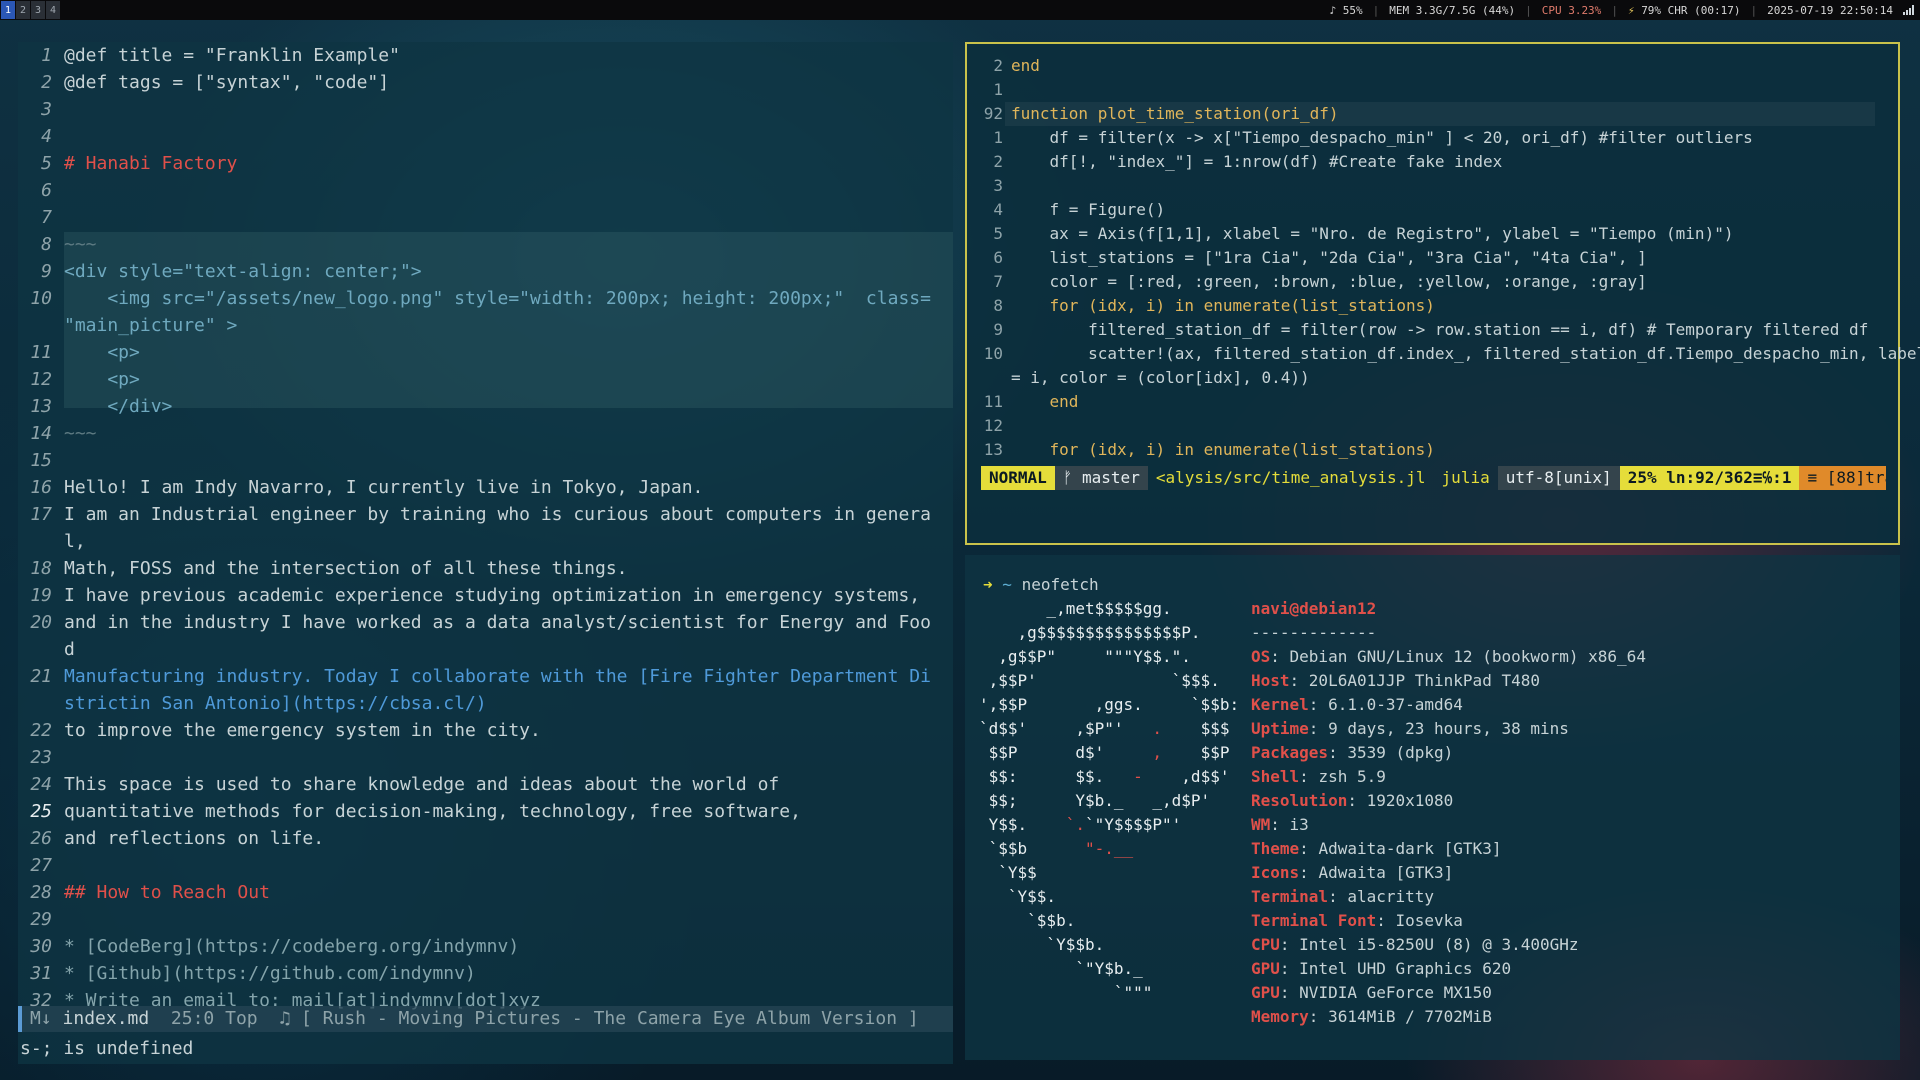  What do you see at coordinates (41, 622) in the screenshot?
I see `line-number: 20` at bounding box center [41, 622].